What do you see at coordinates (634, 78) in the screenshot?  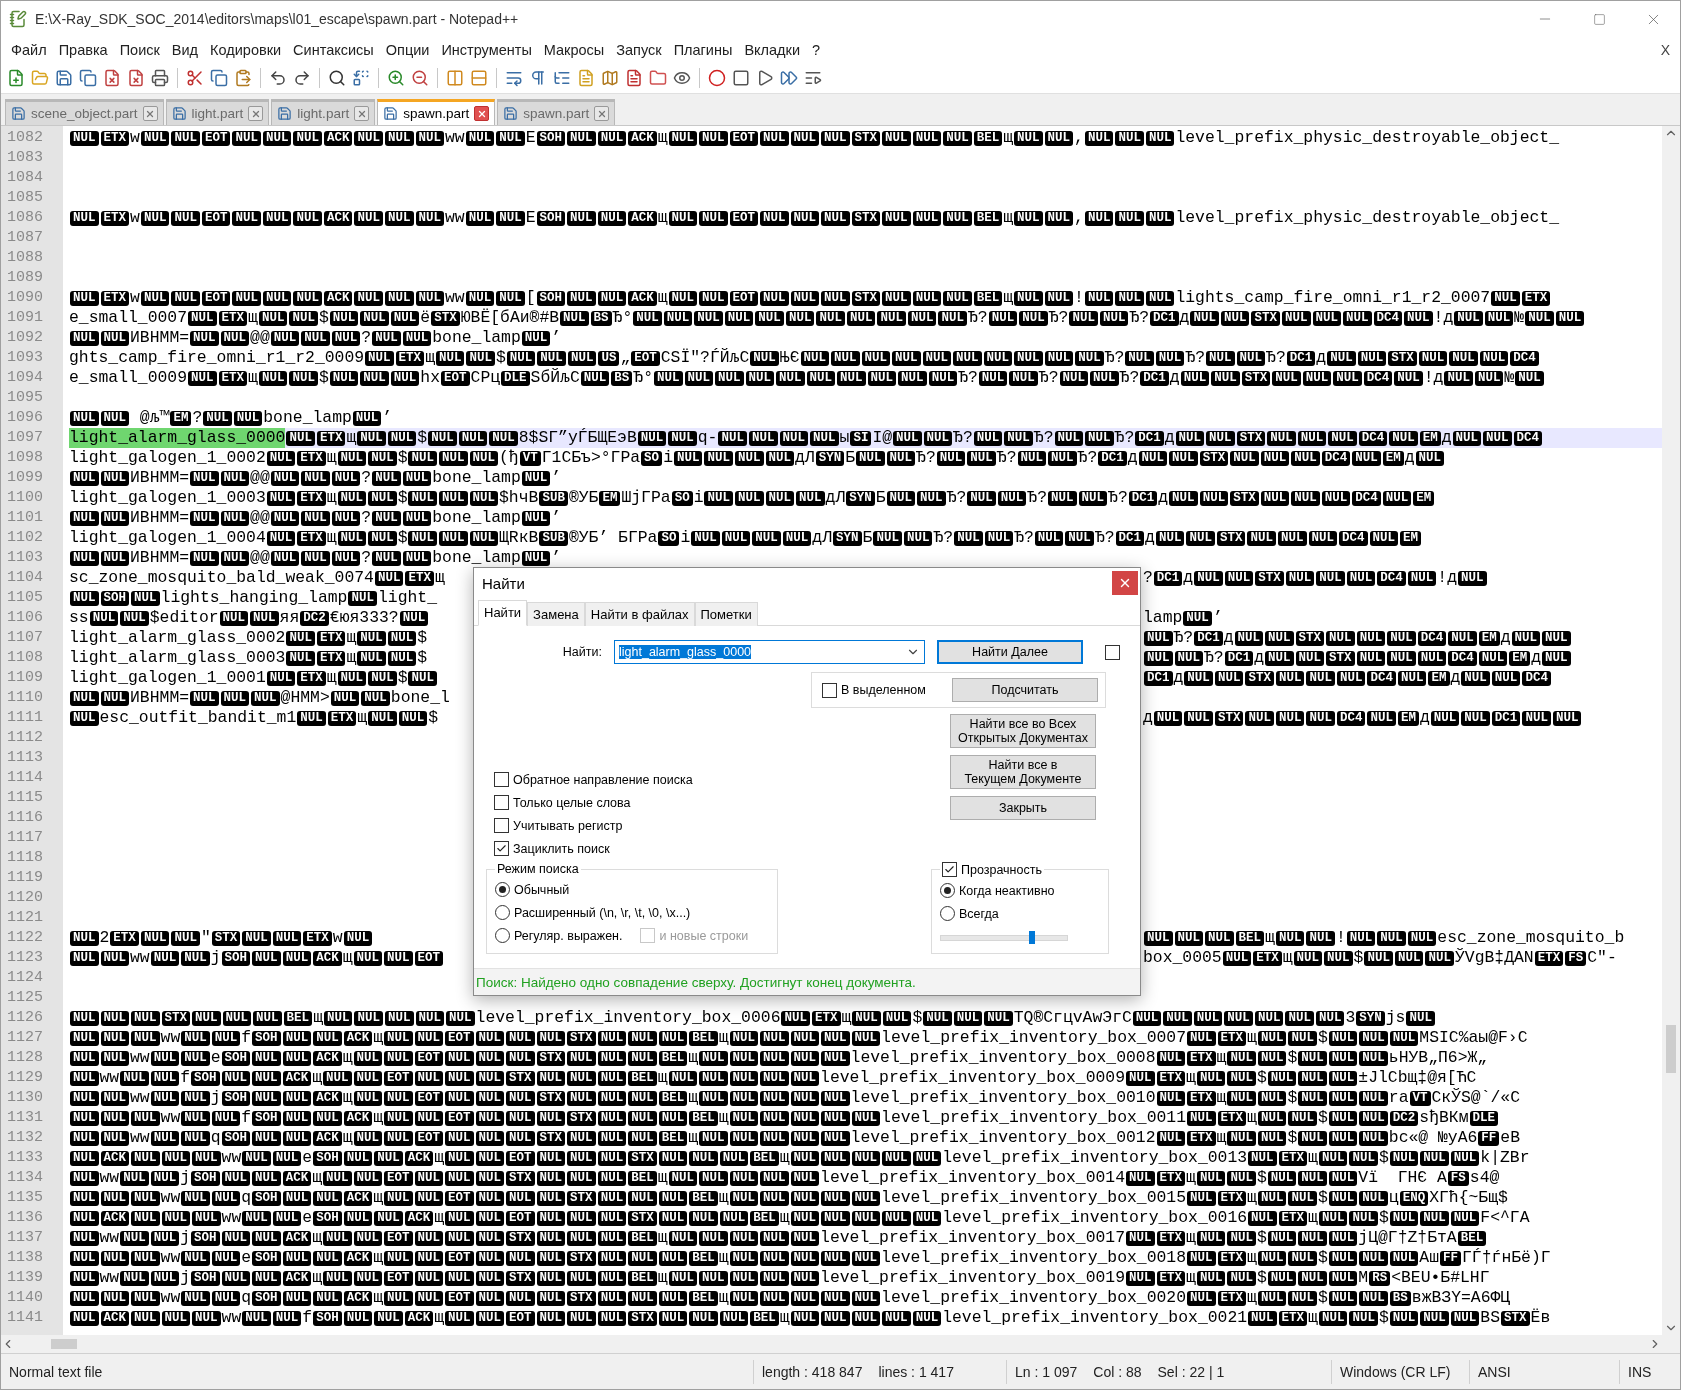 I see `file-text-icon` at bounding box center [634, 78].